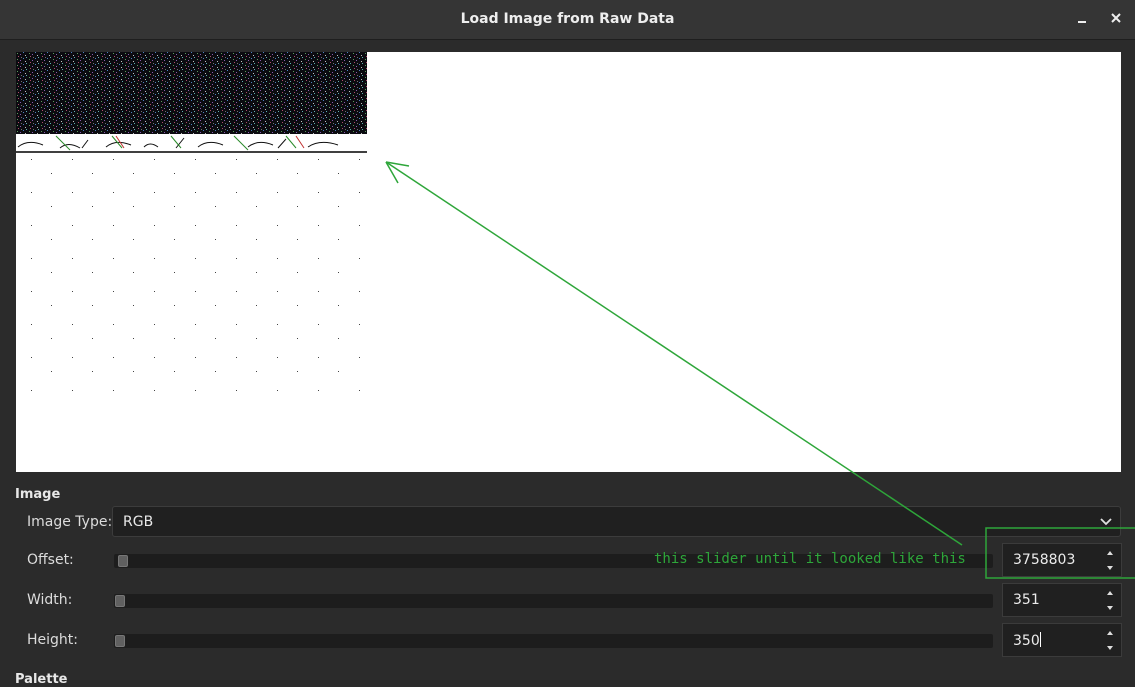  Describe the element at coordinates (38, 494) in the screenshot. I see `image-section-title: Image` at that location.